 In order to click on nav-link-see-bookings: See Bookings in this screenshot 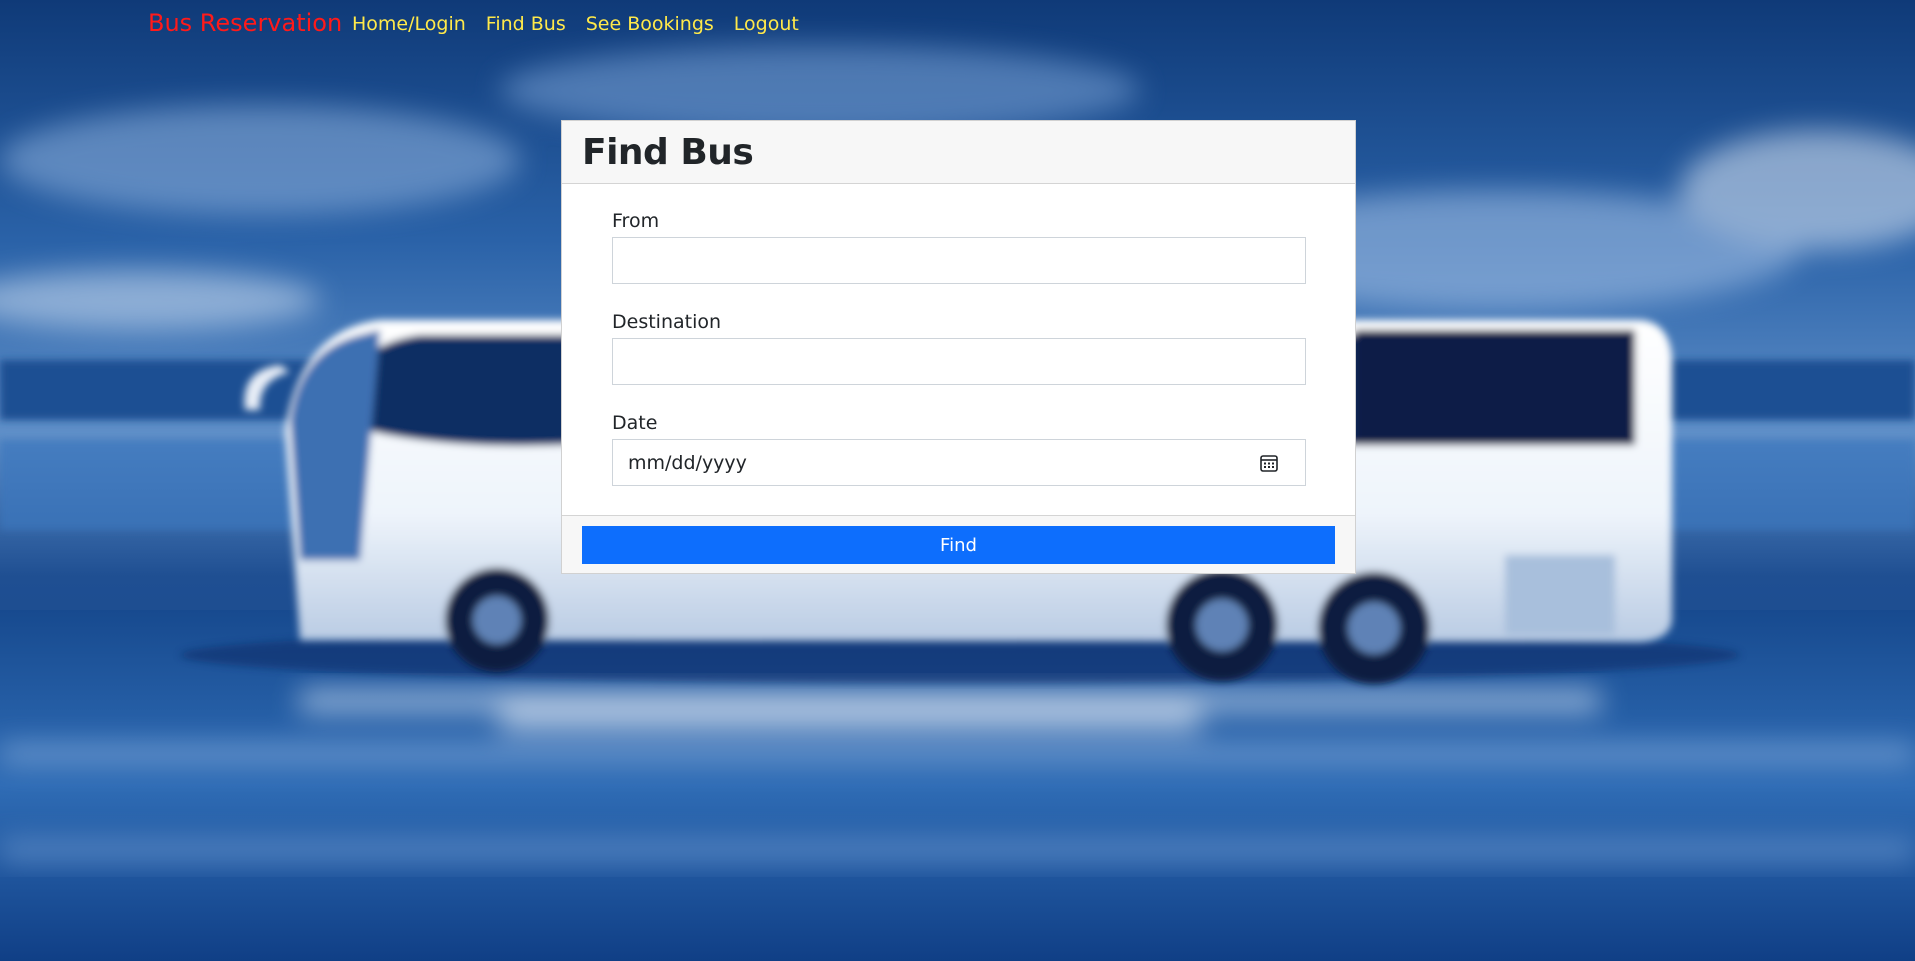, I will do `click(650, 24)`.